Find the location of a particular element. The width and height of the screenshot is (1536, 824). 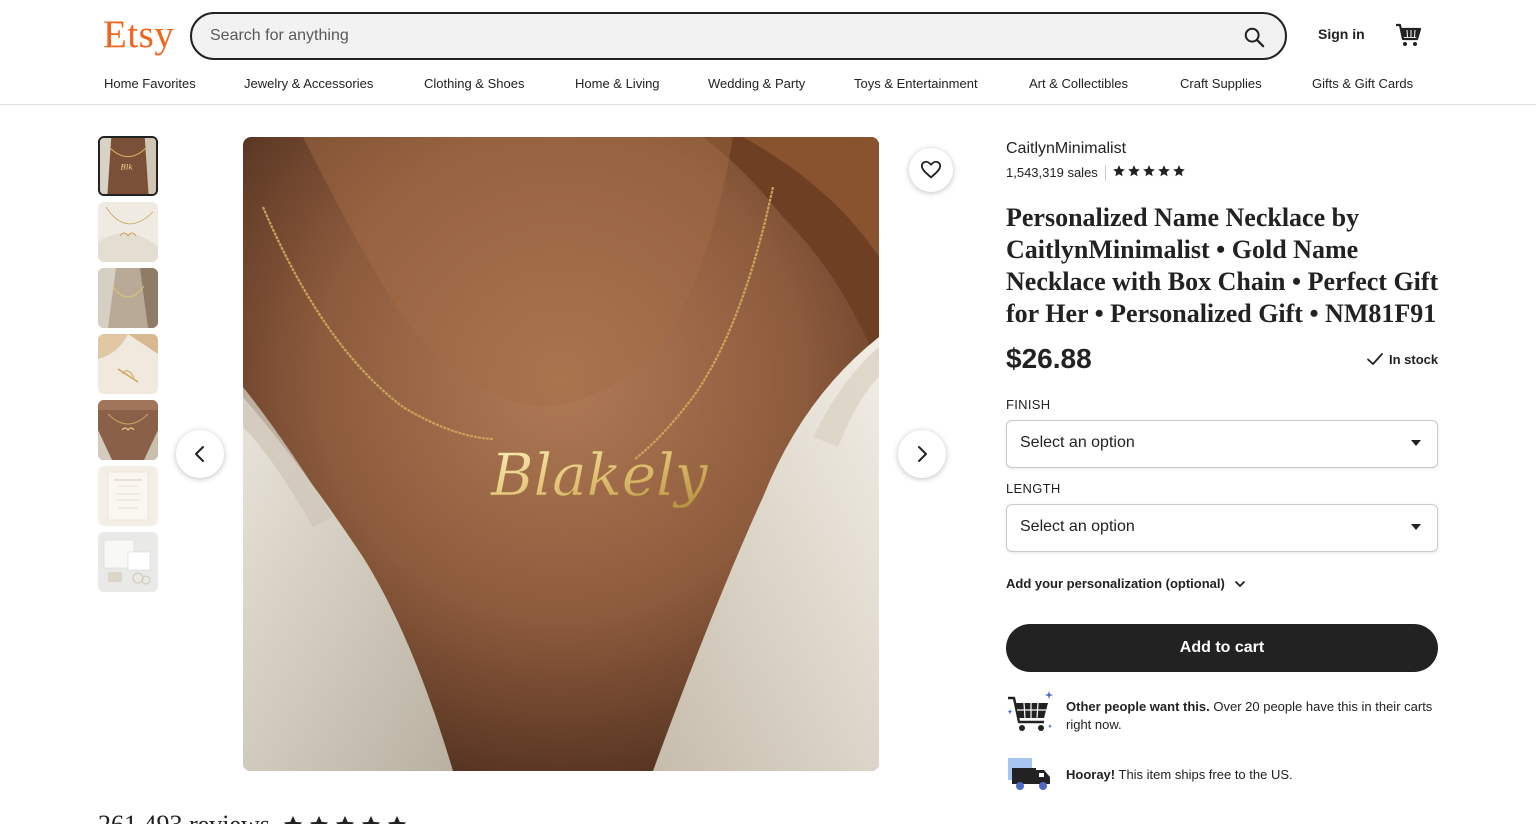

search-input is located at coordinates (700, 36).